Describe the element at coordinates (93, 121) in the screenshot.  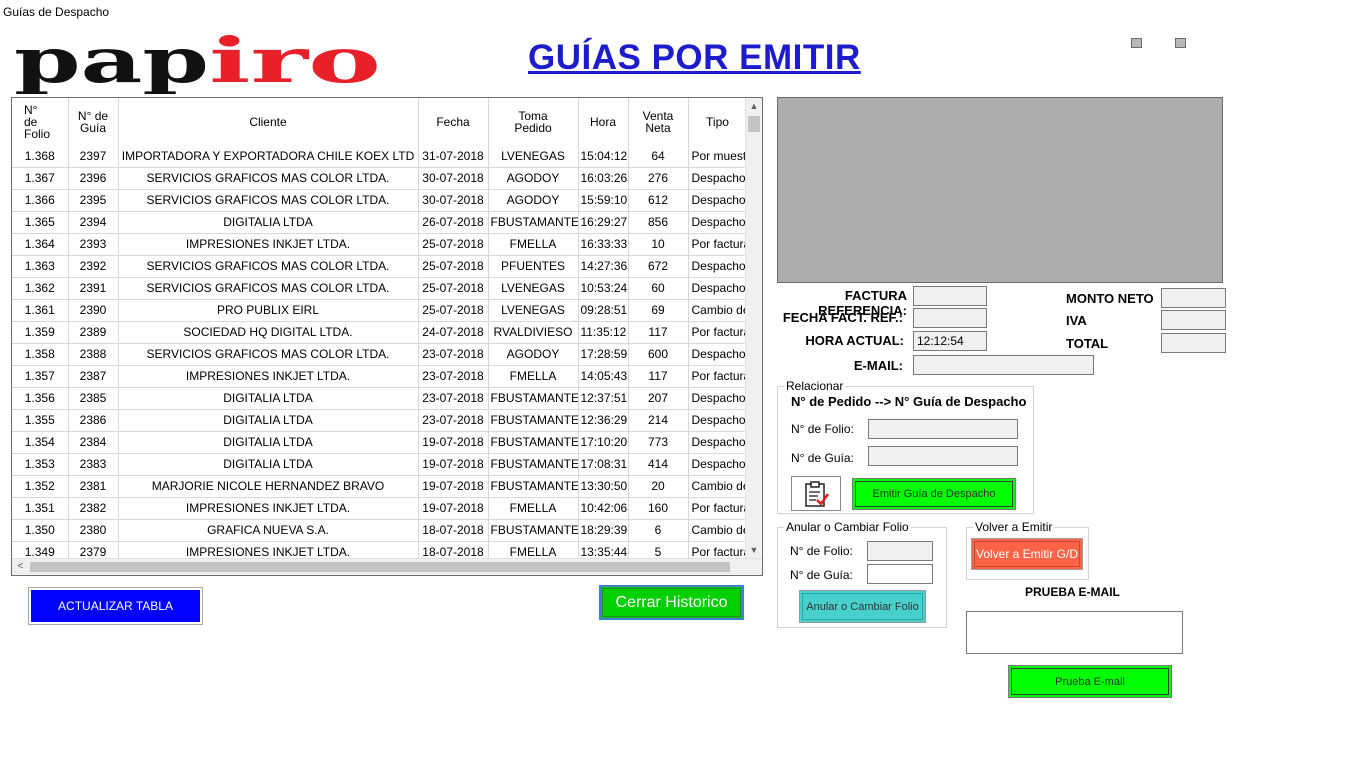
I see `col-header-guia: N° de Guía` at that location.